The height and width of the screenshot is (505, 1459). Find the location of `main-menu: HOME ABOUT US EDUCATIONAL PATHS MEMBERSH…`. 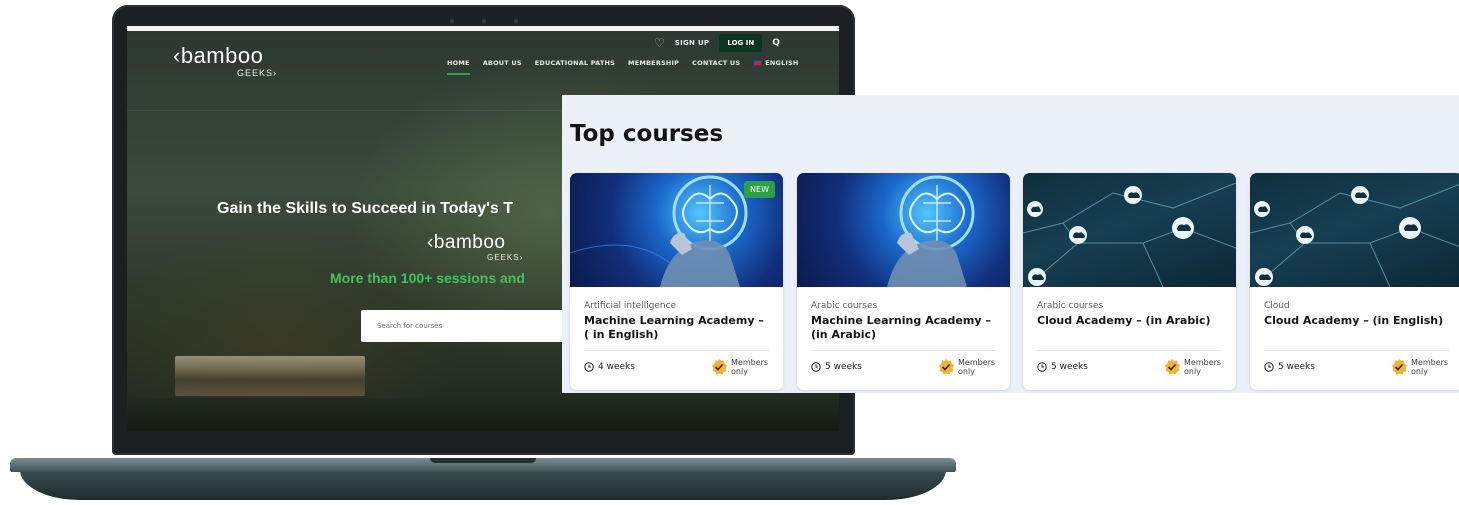

main-menu: HOME ABOUT US EDUCATIONAL PATHS MEMBERSH… is located at coordinates (623, 67).